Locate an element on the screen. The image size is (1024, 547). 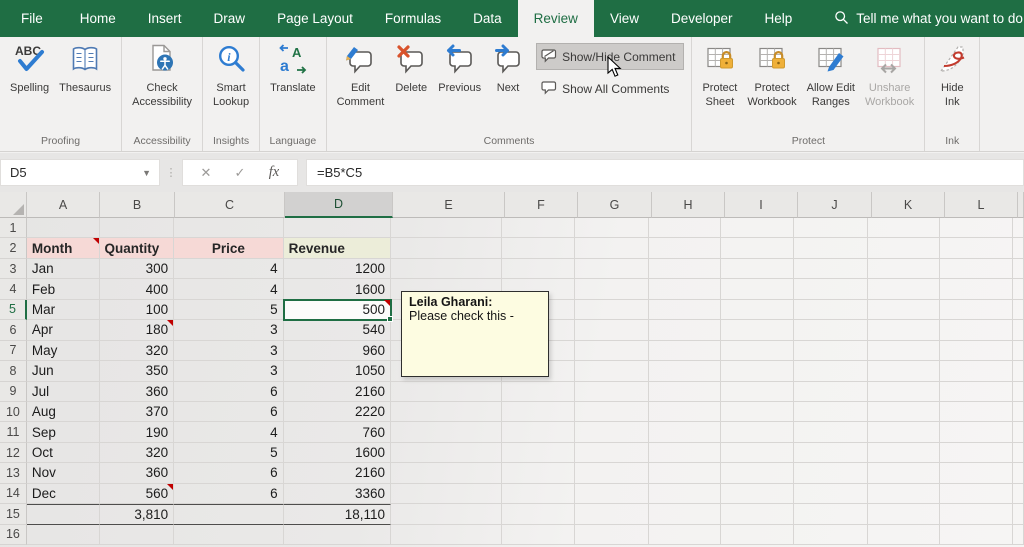
tab-home: Home is located at coordinates (98, 18).